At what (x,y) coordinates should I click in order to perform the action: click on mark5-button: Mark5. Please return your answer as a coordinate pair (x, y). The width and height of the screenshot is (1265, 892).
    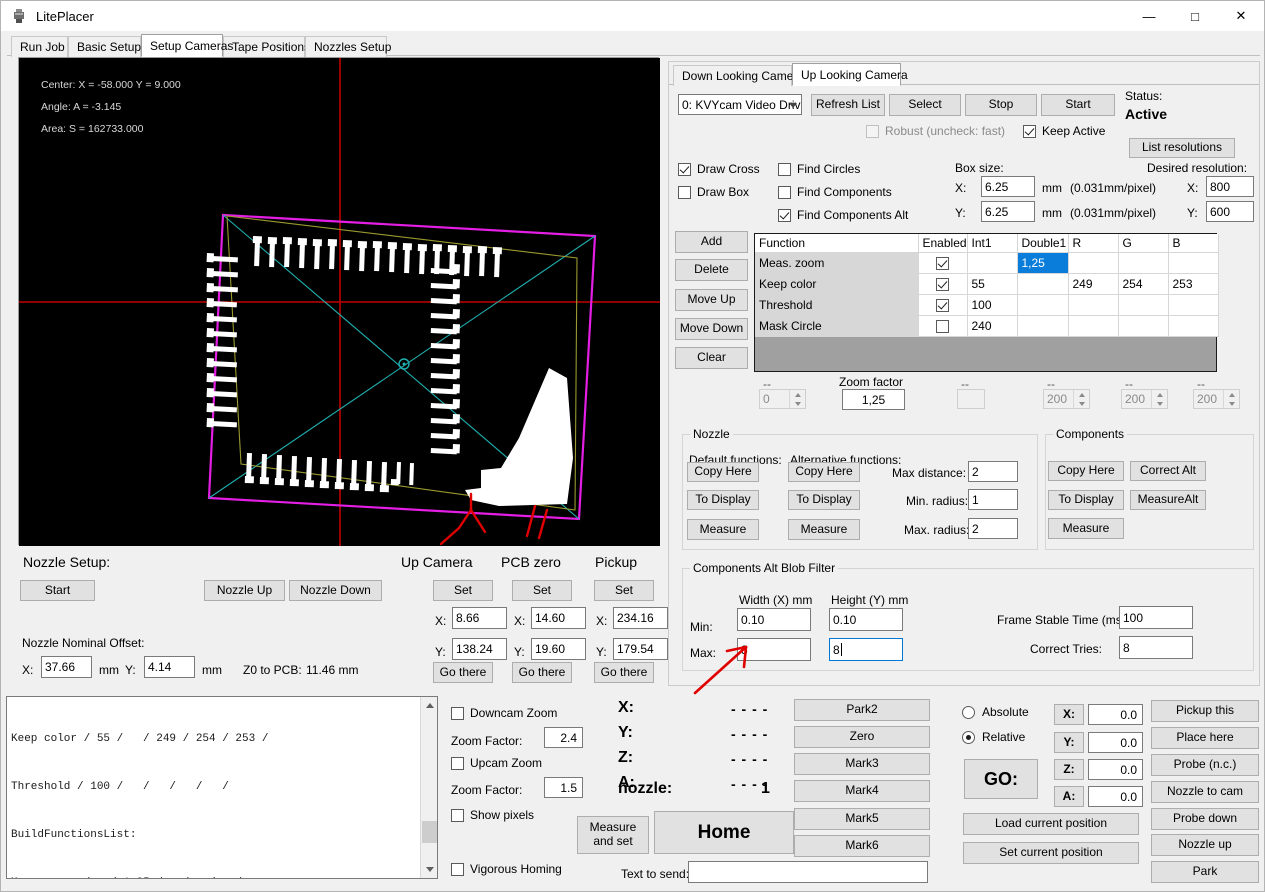
    Looking at the image, I should click on (862, 819).